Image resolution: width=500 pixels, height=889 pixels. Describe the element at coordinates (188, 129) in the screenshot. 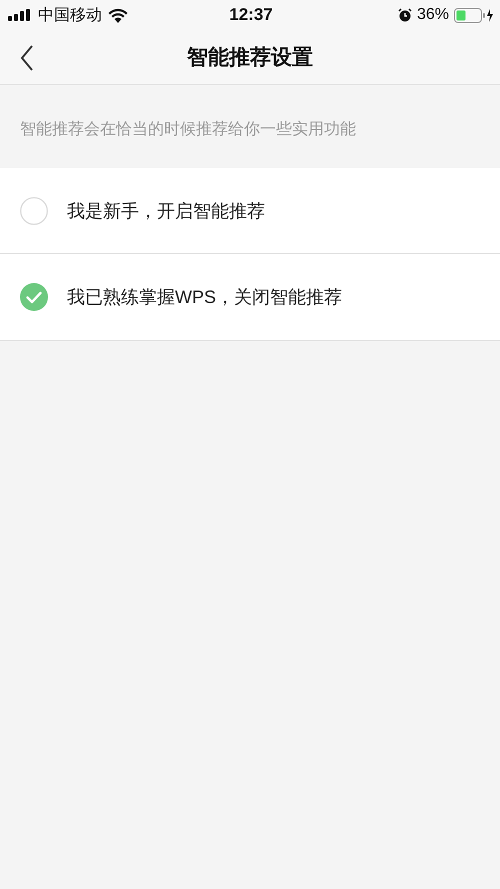

I see `description-text: 智能推荐会在恰当的时候推荐给你一些实用功能` at that location.